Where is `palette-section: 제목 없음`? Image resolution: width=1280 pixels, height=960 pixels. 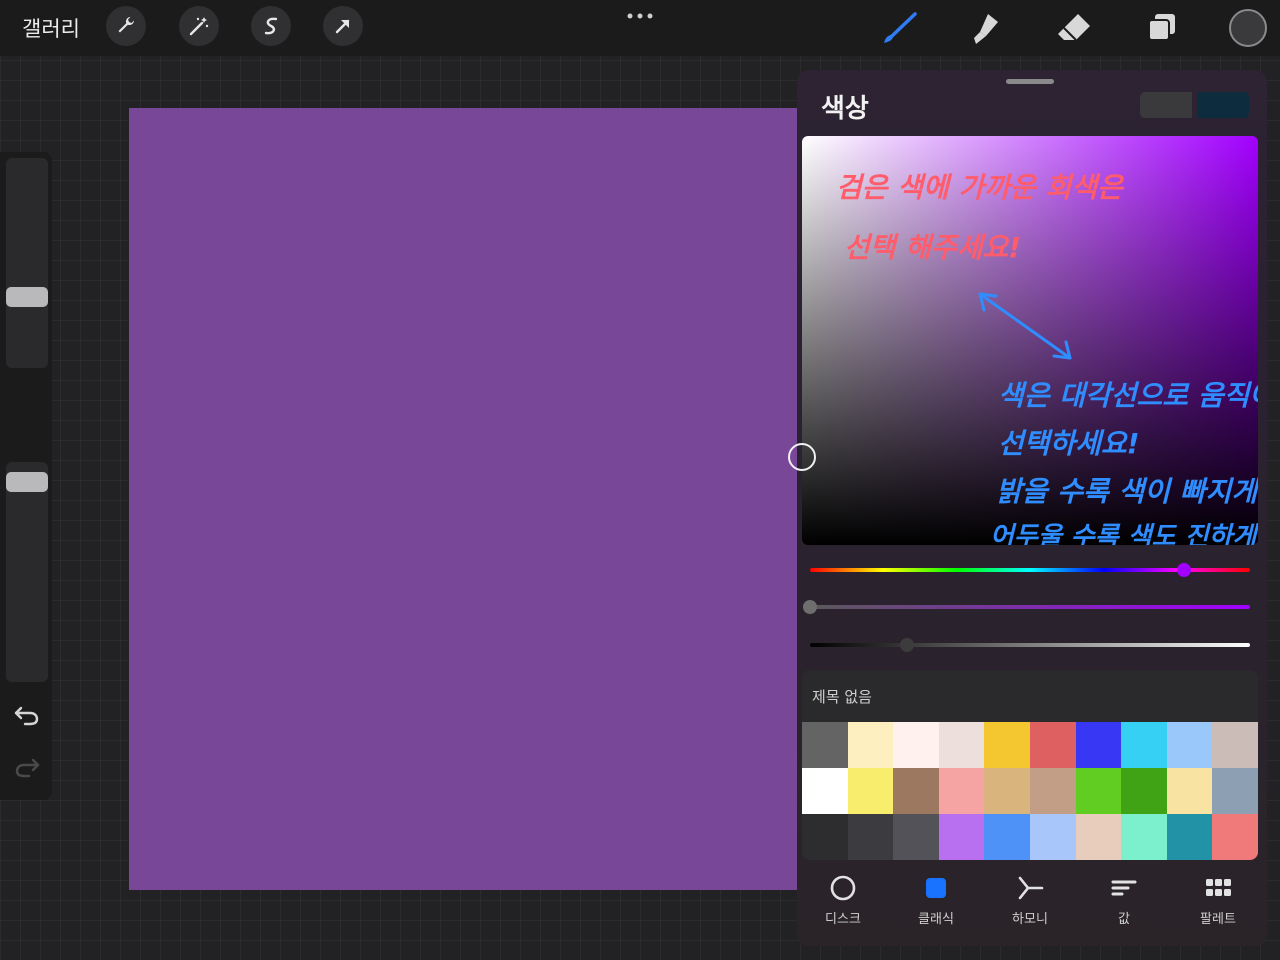
palette-section: 제목 없음 is located at coordinates (1030, 765).